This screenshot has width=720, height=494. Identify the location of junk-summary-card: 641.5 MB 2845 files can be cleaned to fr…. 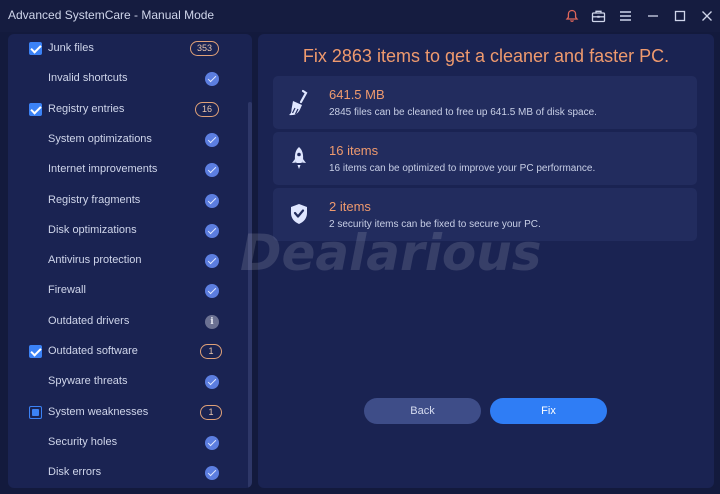
(485, 102).